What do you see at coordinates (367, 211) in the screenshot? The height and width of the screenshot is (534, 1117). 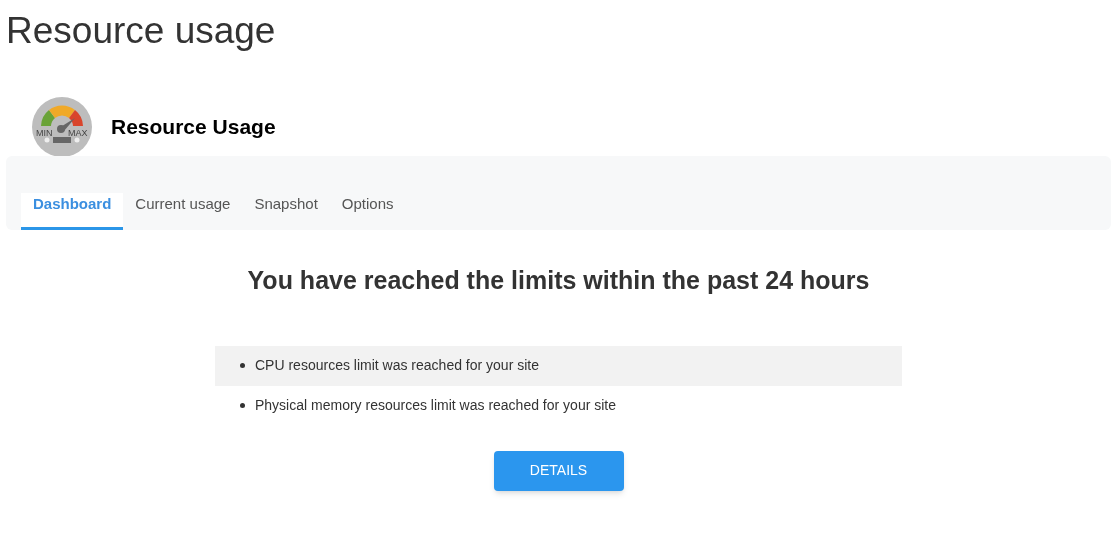 I see `tab: Options` at bounding box center [367, 211].